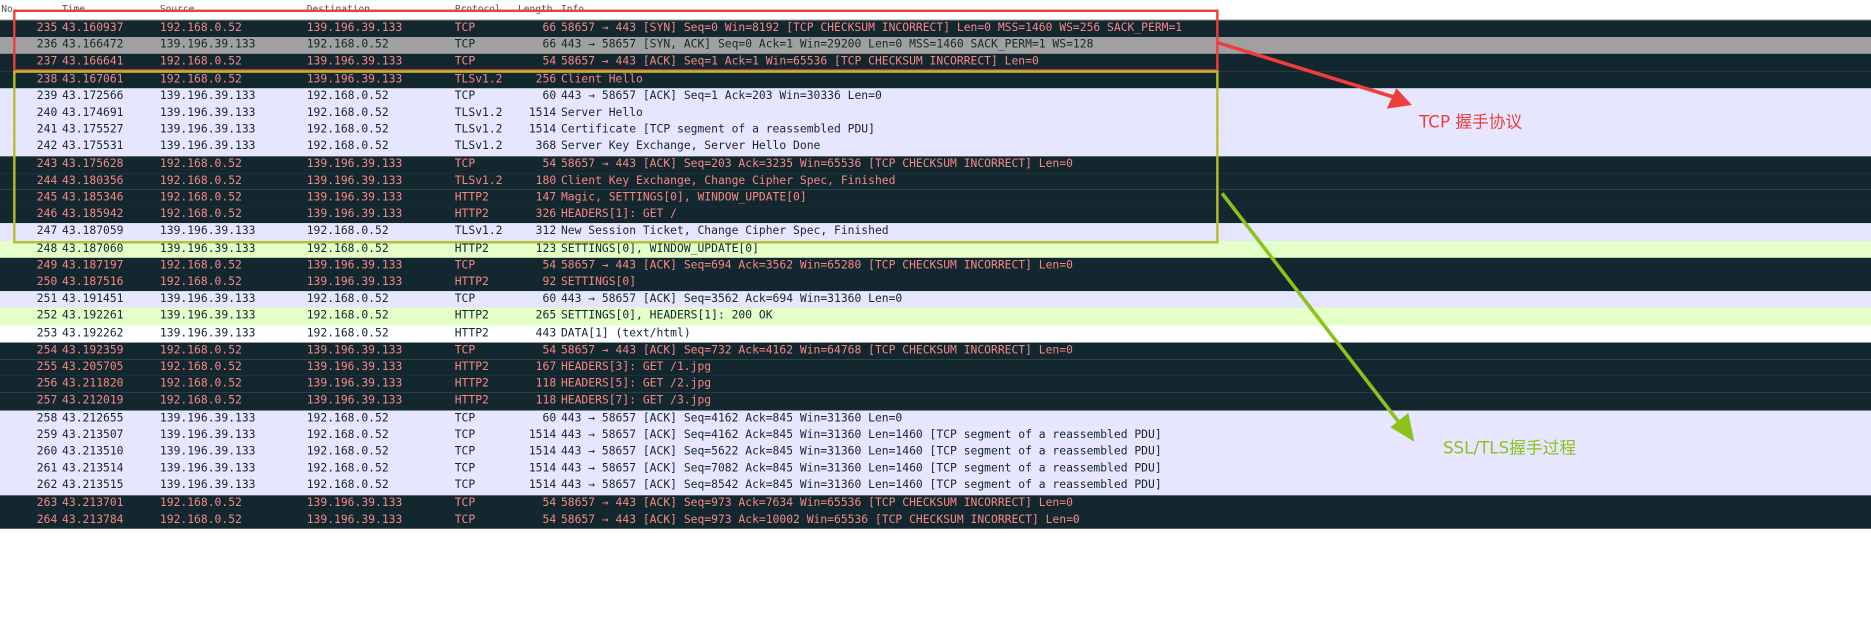  What do you see at coordinates (1509, 449) in the screenshot?
I see `tls-handshake-label: SSL/TLS握手过程` at bounding box center [1509, 449].